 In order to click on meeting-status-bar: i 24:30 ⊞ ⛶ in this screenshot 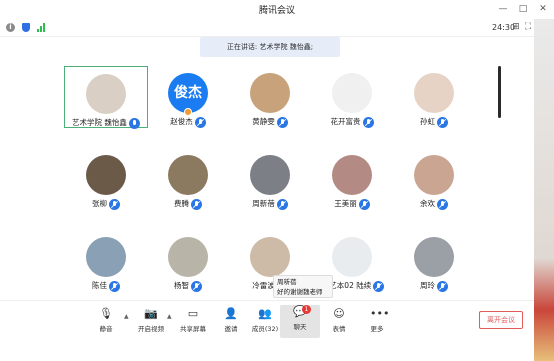, I will do `click(277, 28)`.